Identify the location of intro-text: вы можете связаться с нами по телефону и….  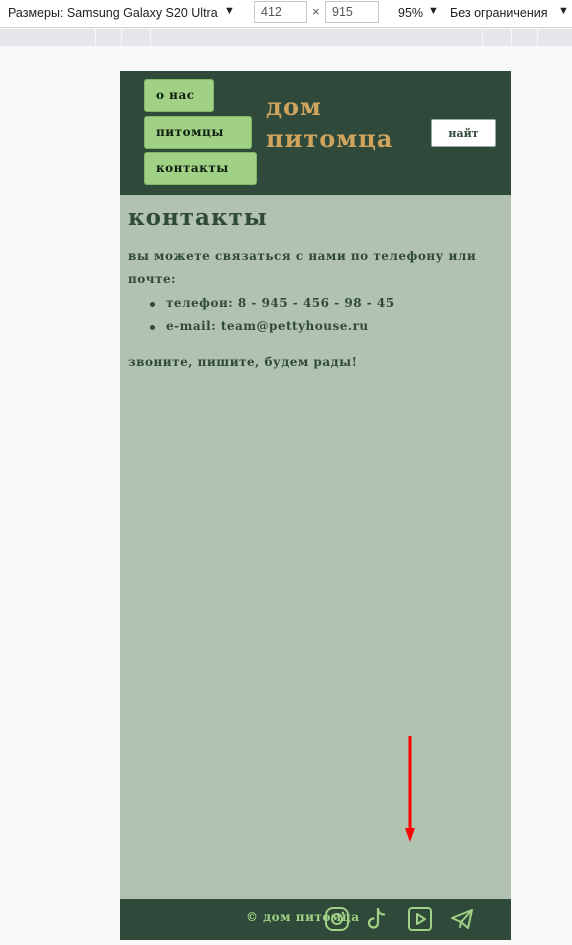
(302, 267).